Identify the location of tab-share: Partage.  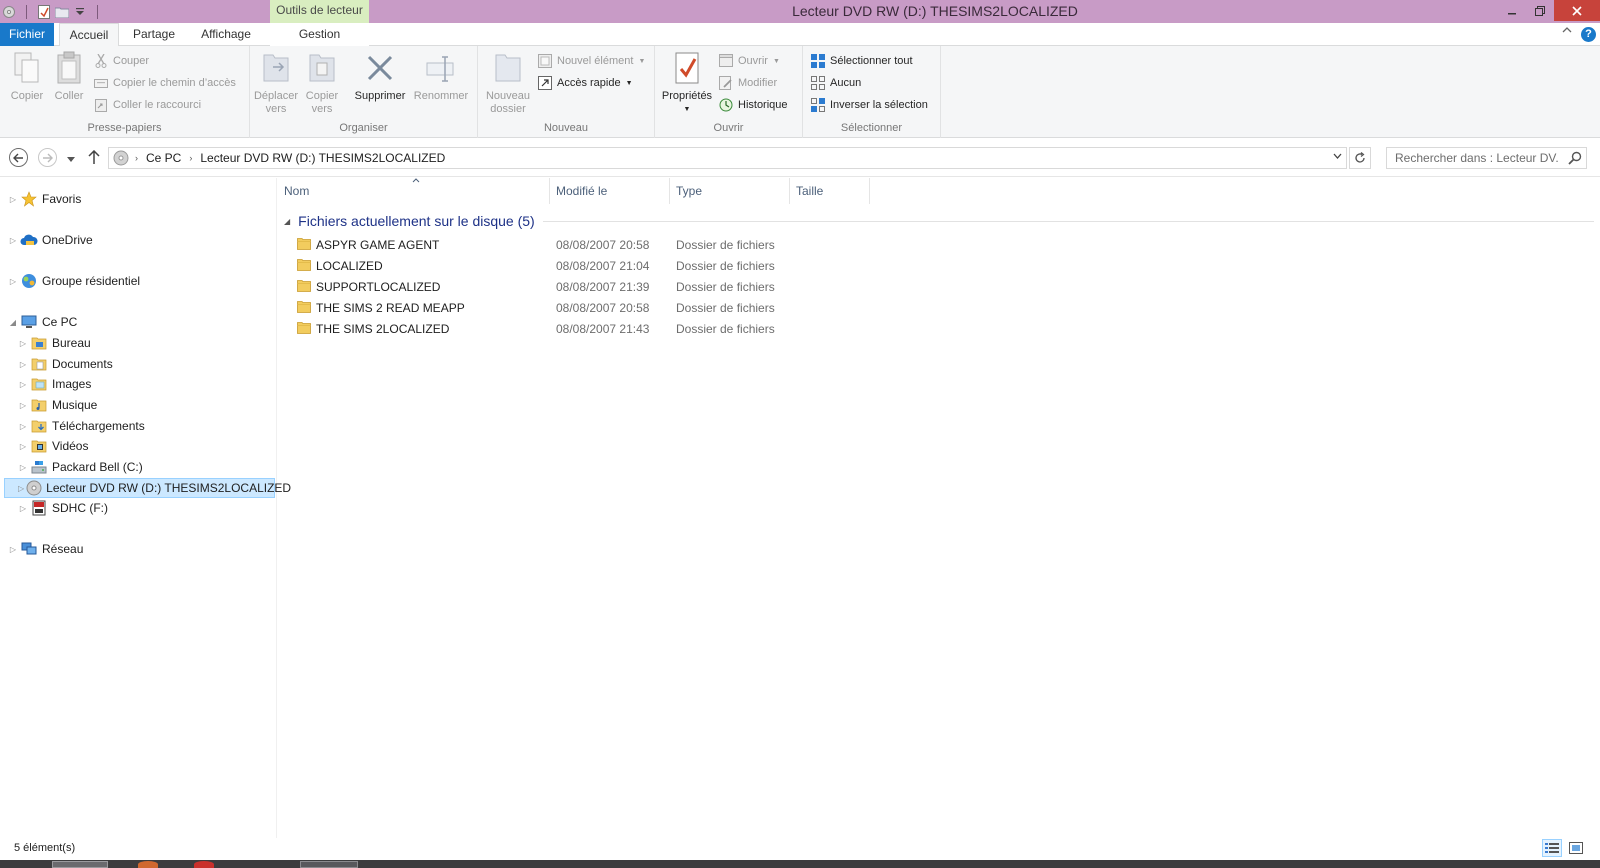
(154, 34).